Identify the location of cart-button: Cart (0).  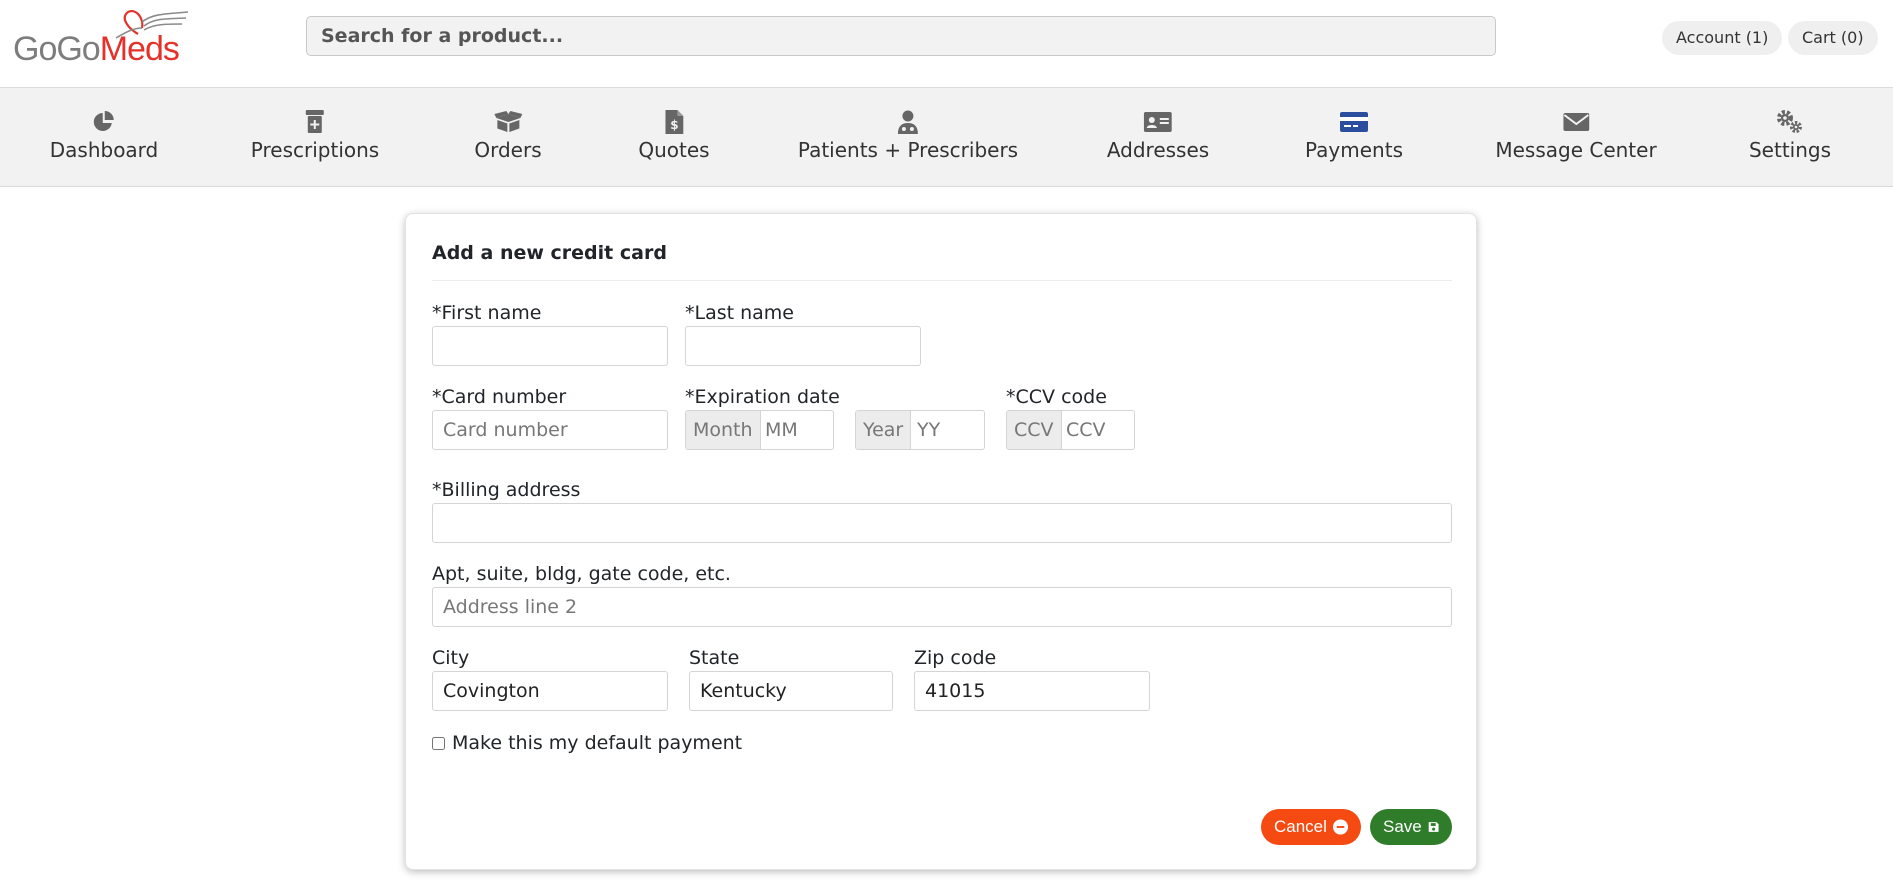
(1833, 38).